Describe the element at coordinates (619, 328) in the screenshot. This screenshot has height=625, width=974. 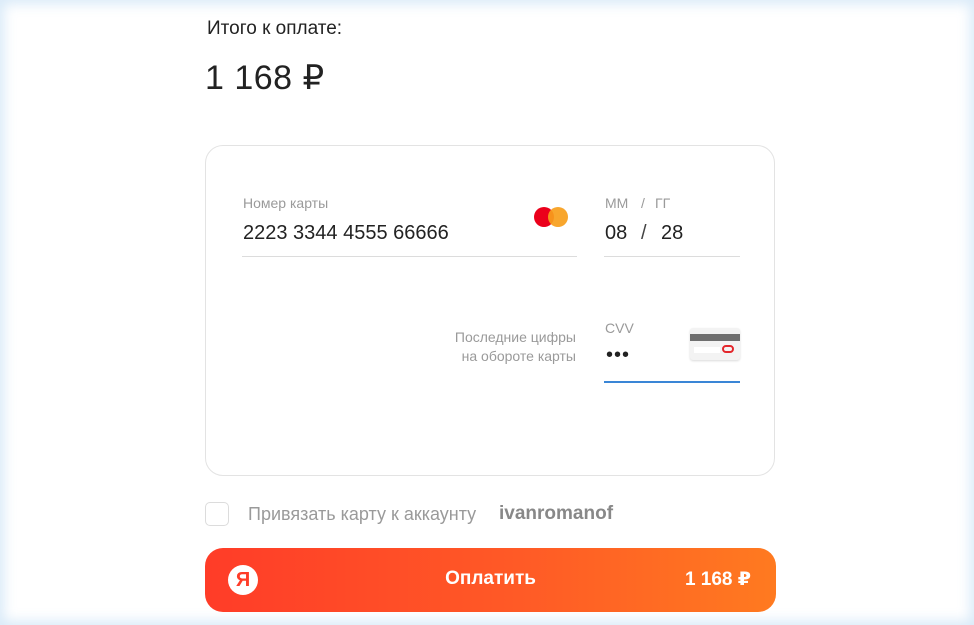
I see `cvv-label: CVV` at that location.